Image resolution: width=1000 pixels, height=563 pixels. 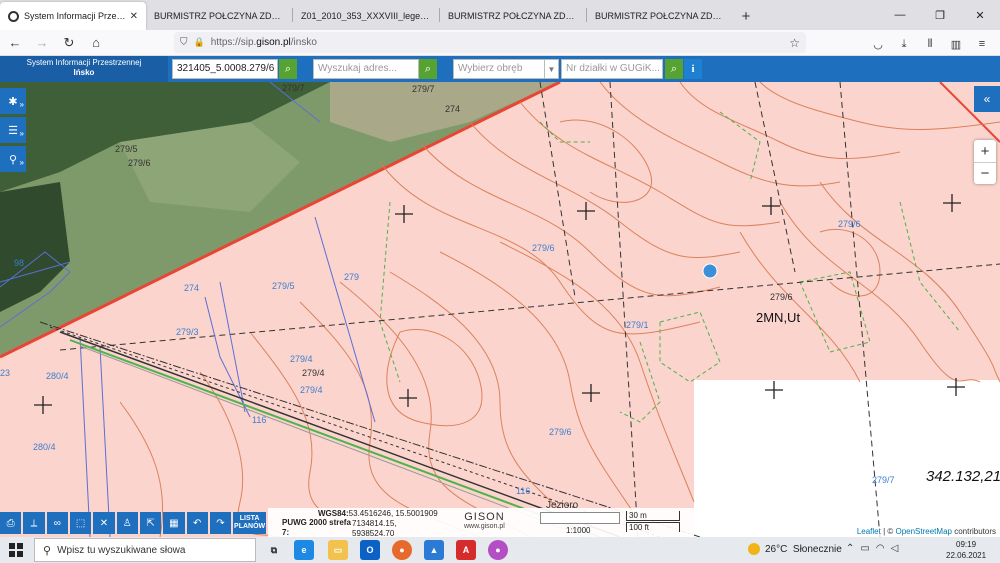 What do you see at coordinates (778, 317) in the screenshot?
I see `zoning-label: 2MN,Ut` at bounding box center [778, 317].